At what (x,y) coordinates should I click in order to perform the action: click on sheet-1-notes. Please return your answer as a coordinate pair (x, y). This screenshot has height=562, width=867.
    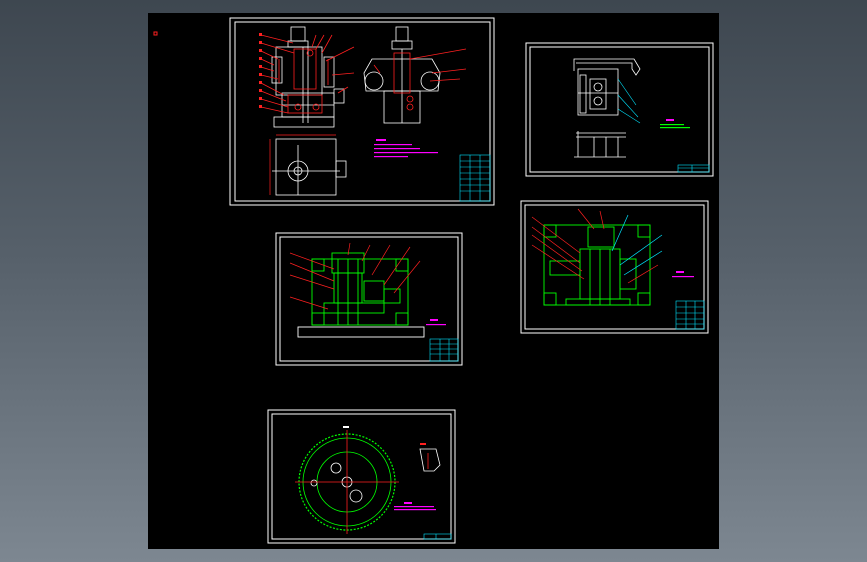
    Looking at the image, I should click on (406, 148).